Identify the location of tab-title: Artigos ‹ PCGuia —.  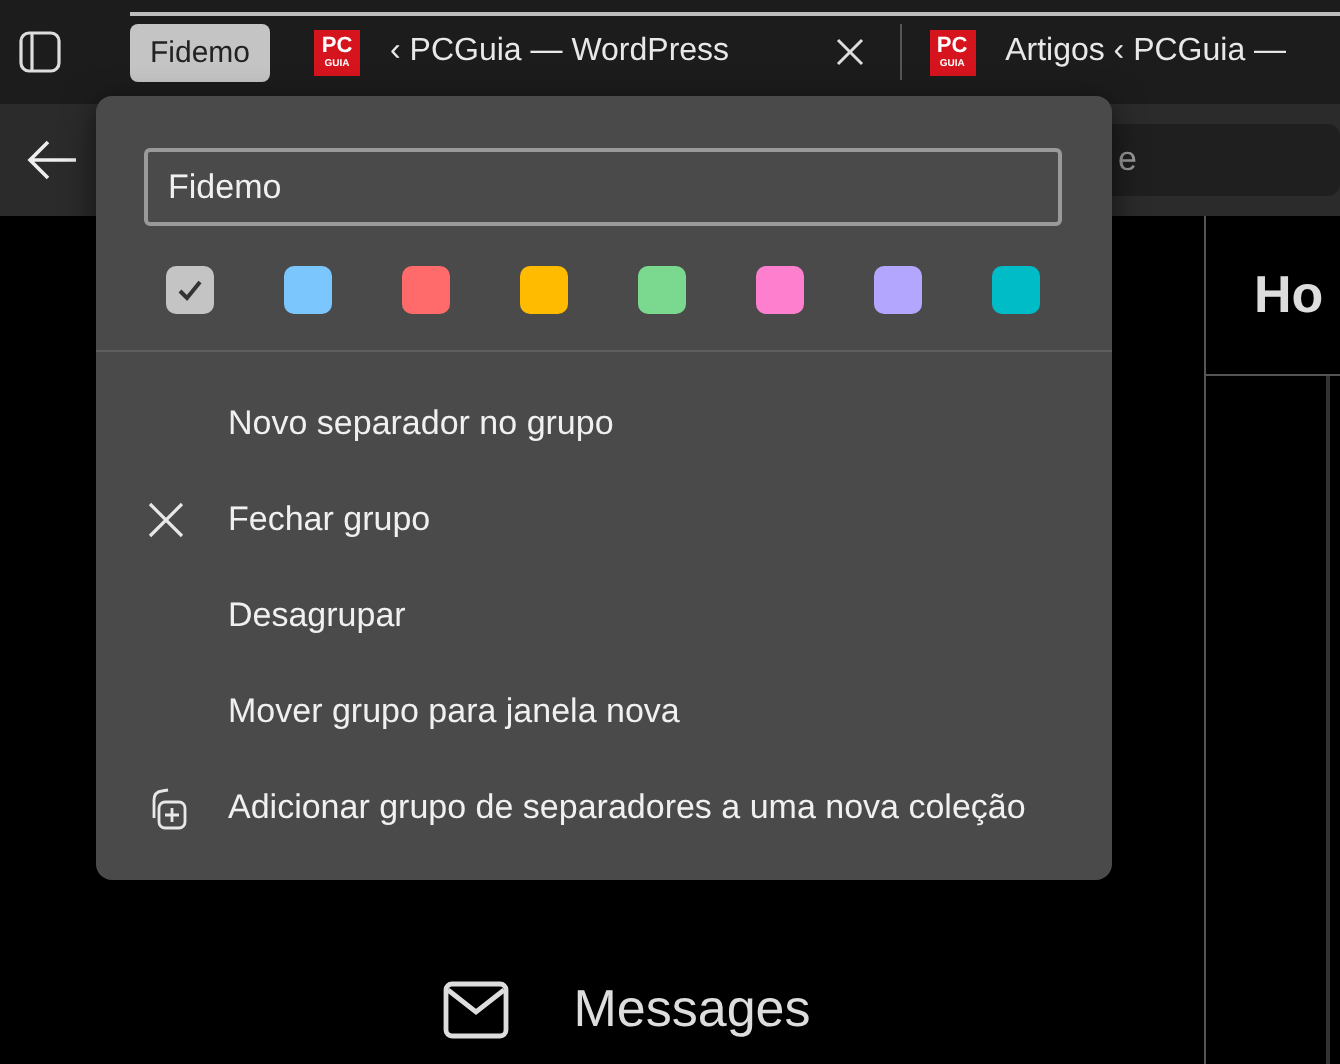
(1146, 52).